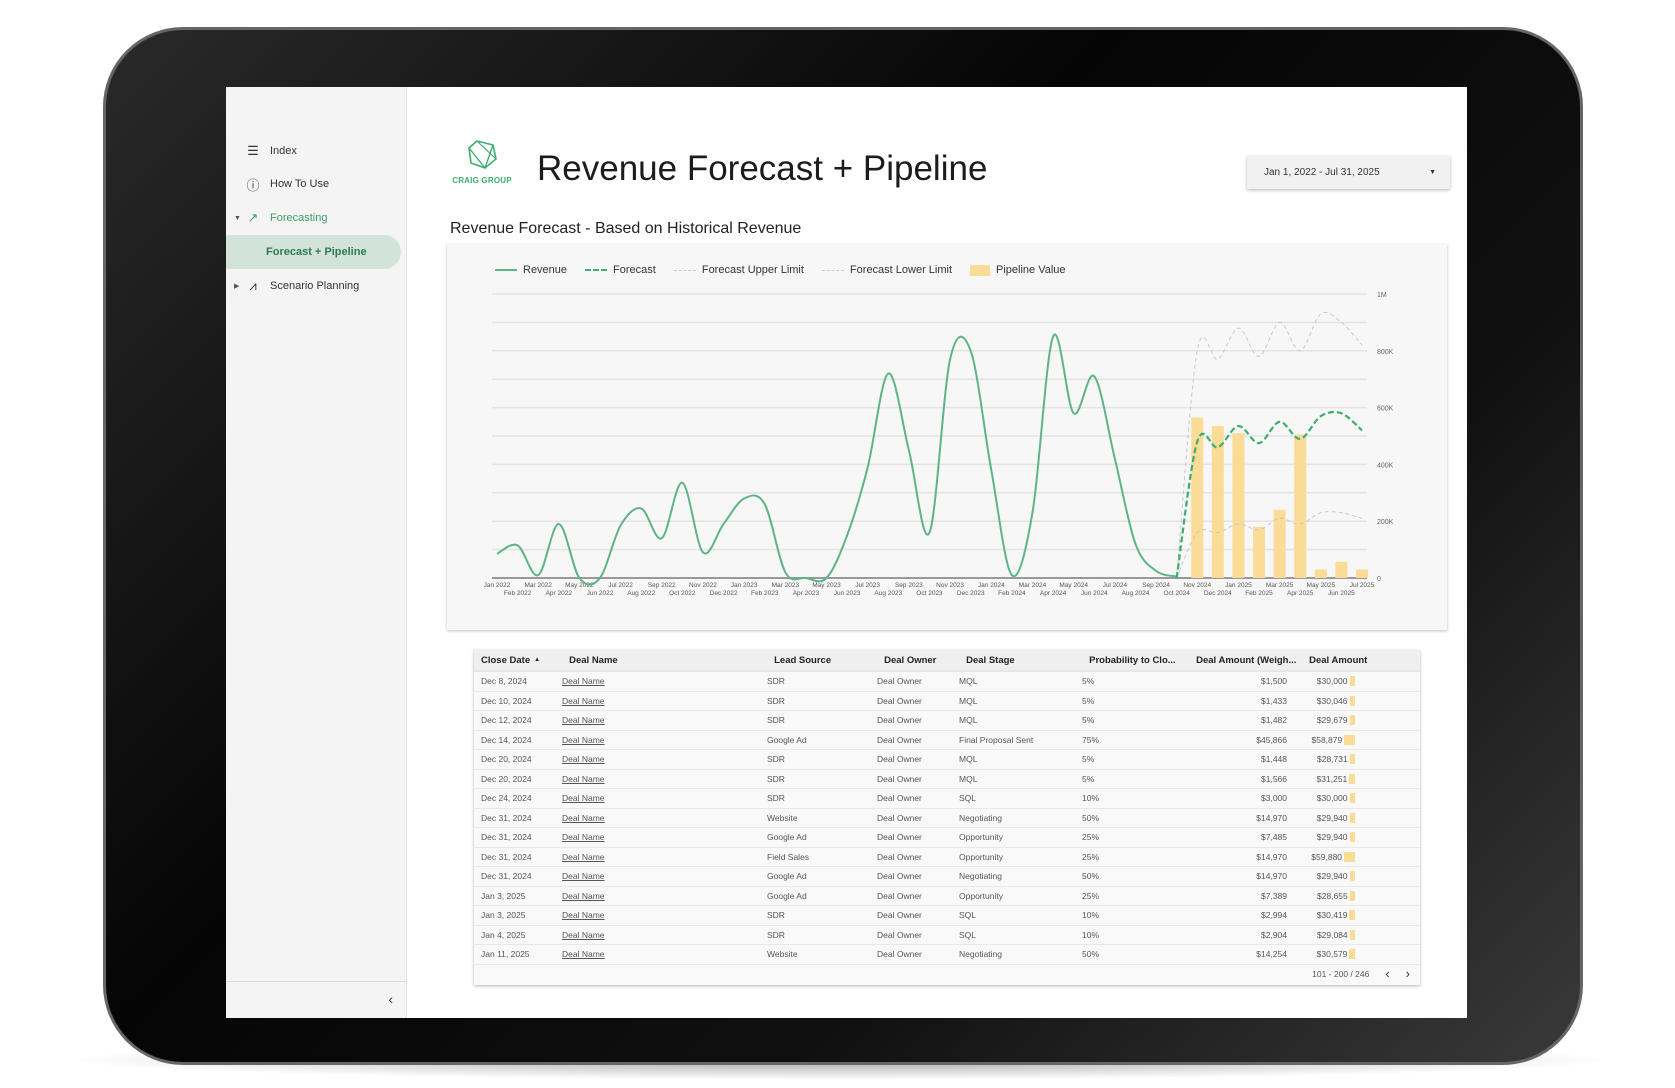  What do you see at coordinates (1432, 172) in the screenshot?
I see `caret-down-icon: ▼` at bounding box center [1432, 172].